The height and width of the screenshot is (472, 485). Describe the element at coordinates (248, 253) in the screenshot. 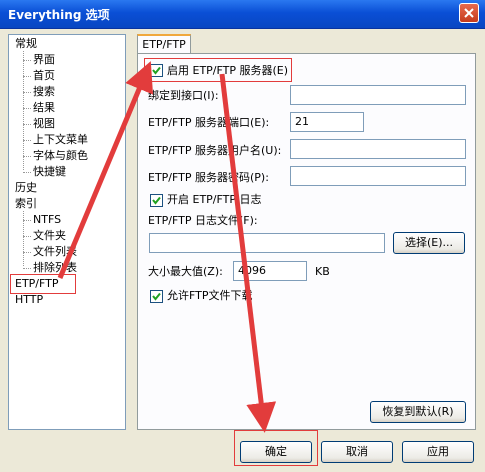

I see `annotation-arrow-down` at that location.